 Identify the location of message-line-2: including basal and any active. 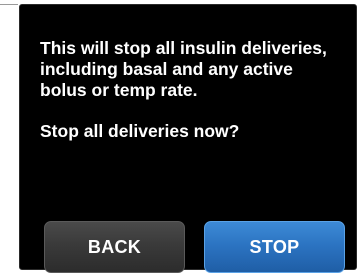
(166, 69).